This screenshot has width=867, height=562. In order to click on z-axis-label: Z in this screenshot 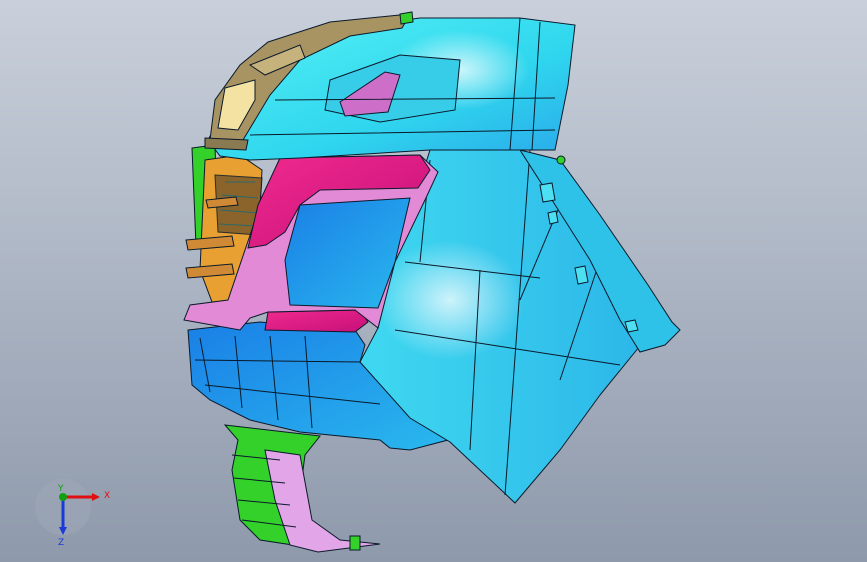, I will do `click(61, 543)`.